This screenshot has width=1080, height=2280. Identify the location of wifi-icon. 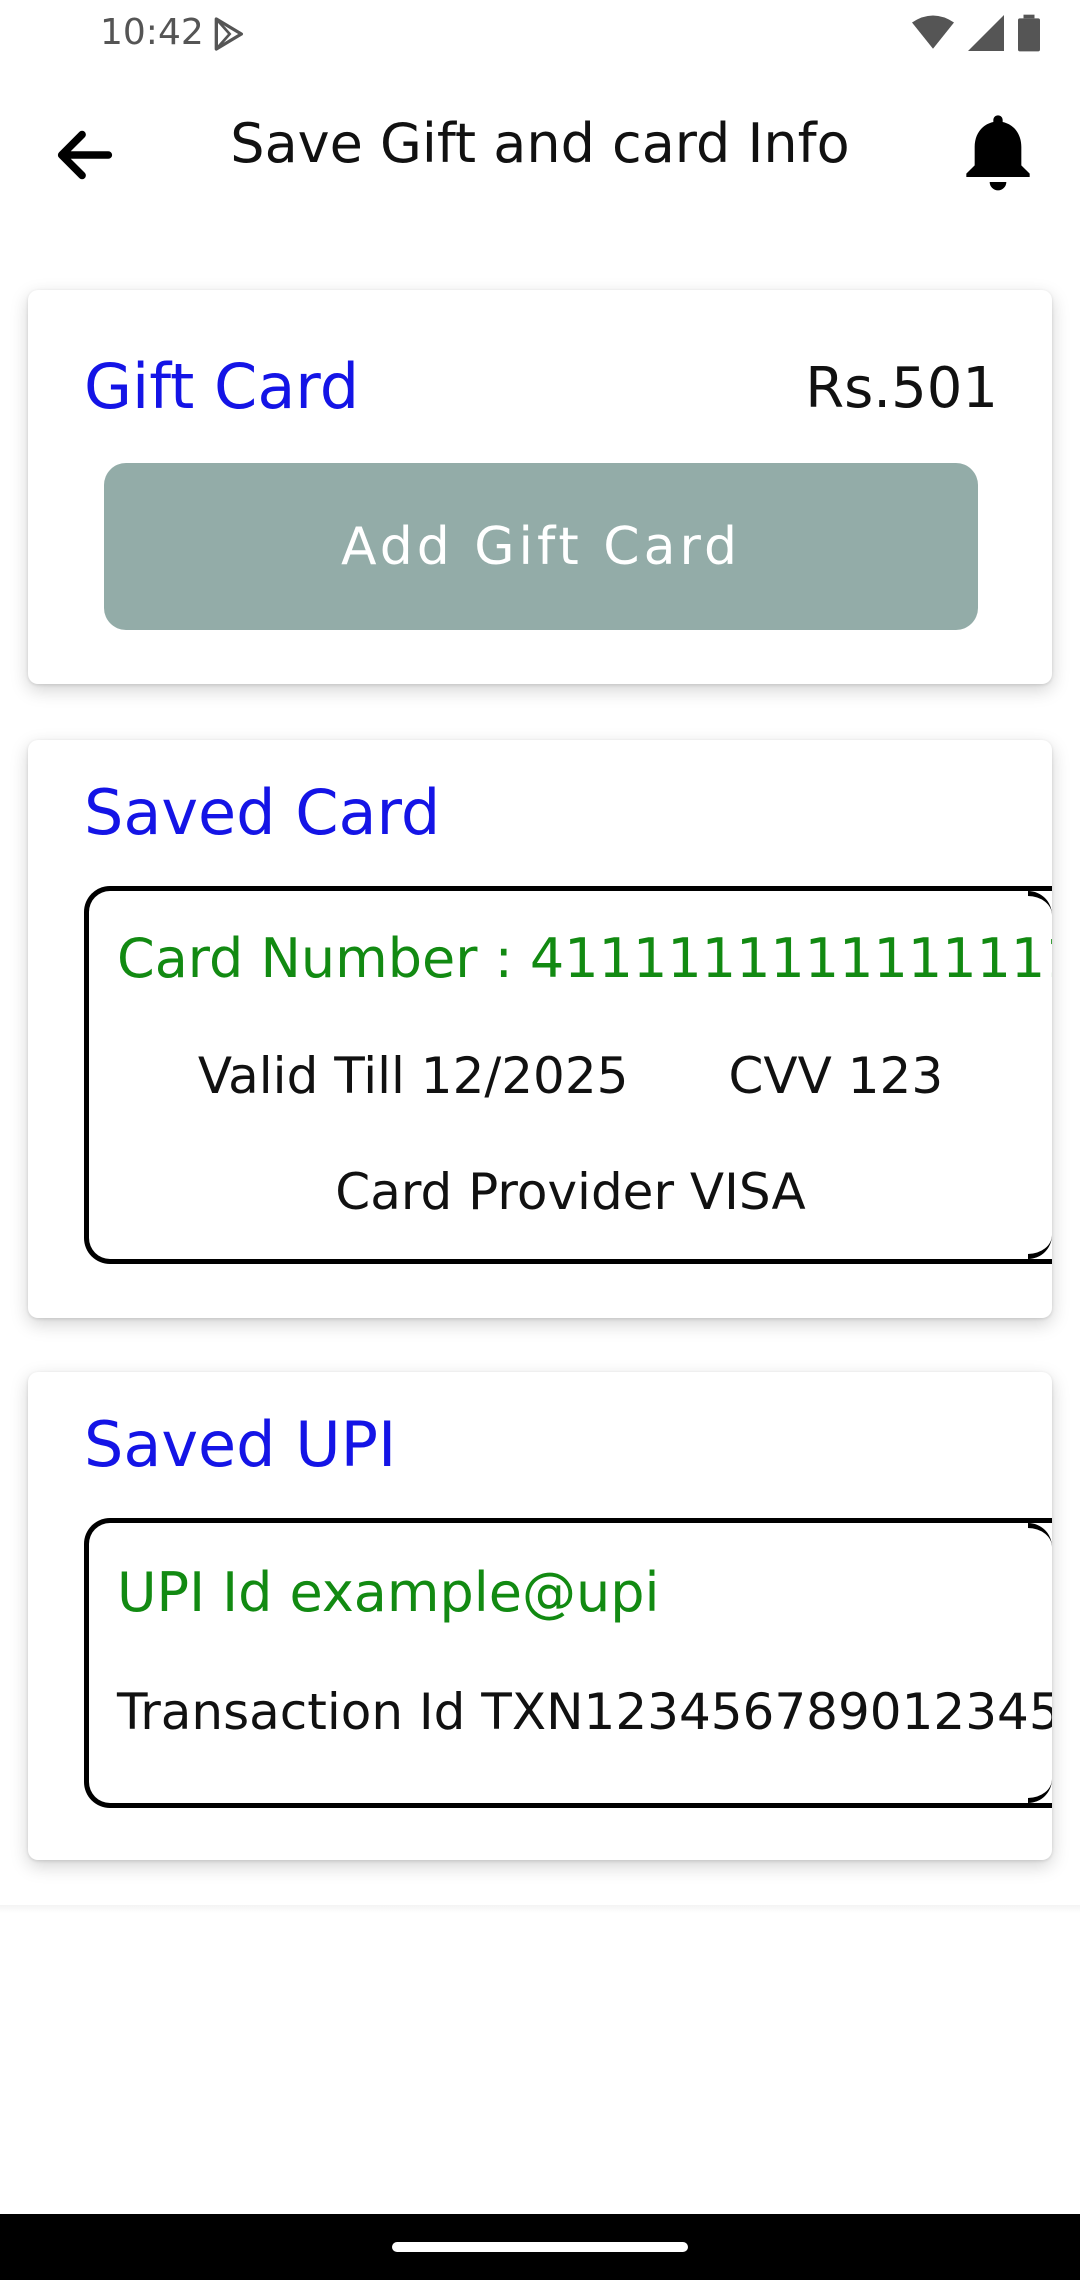
(933, 32).